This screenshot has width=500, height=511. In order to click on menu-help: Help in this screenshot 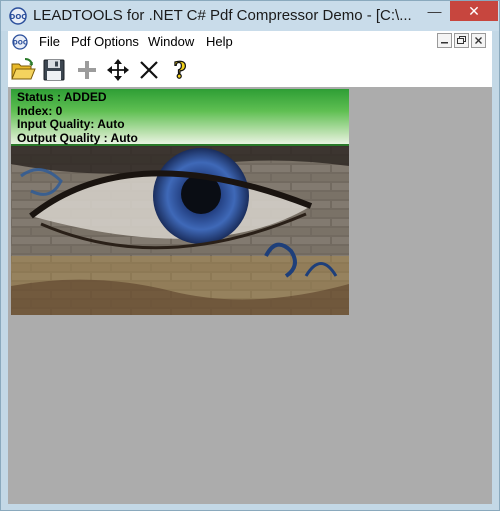, I will do `click(219, 41)`.